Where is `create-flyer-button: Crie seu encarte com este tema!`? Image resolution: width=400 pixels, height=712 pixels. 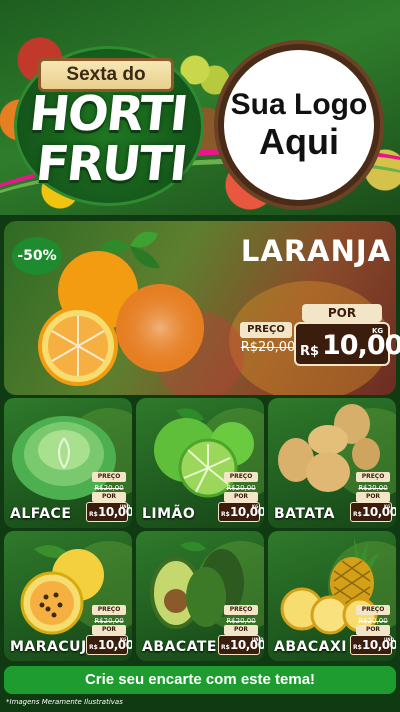 create-flyer-button: Crie seu encarte com este tema! is located at coordinates (200, 680).